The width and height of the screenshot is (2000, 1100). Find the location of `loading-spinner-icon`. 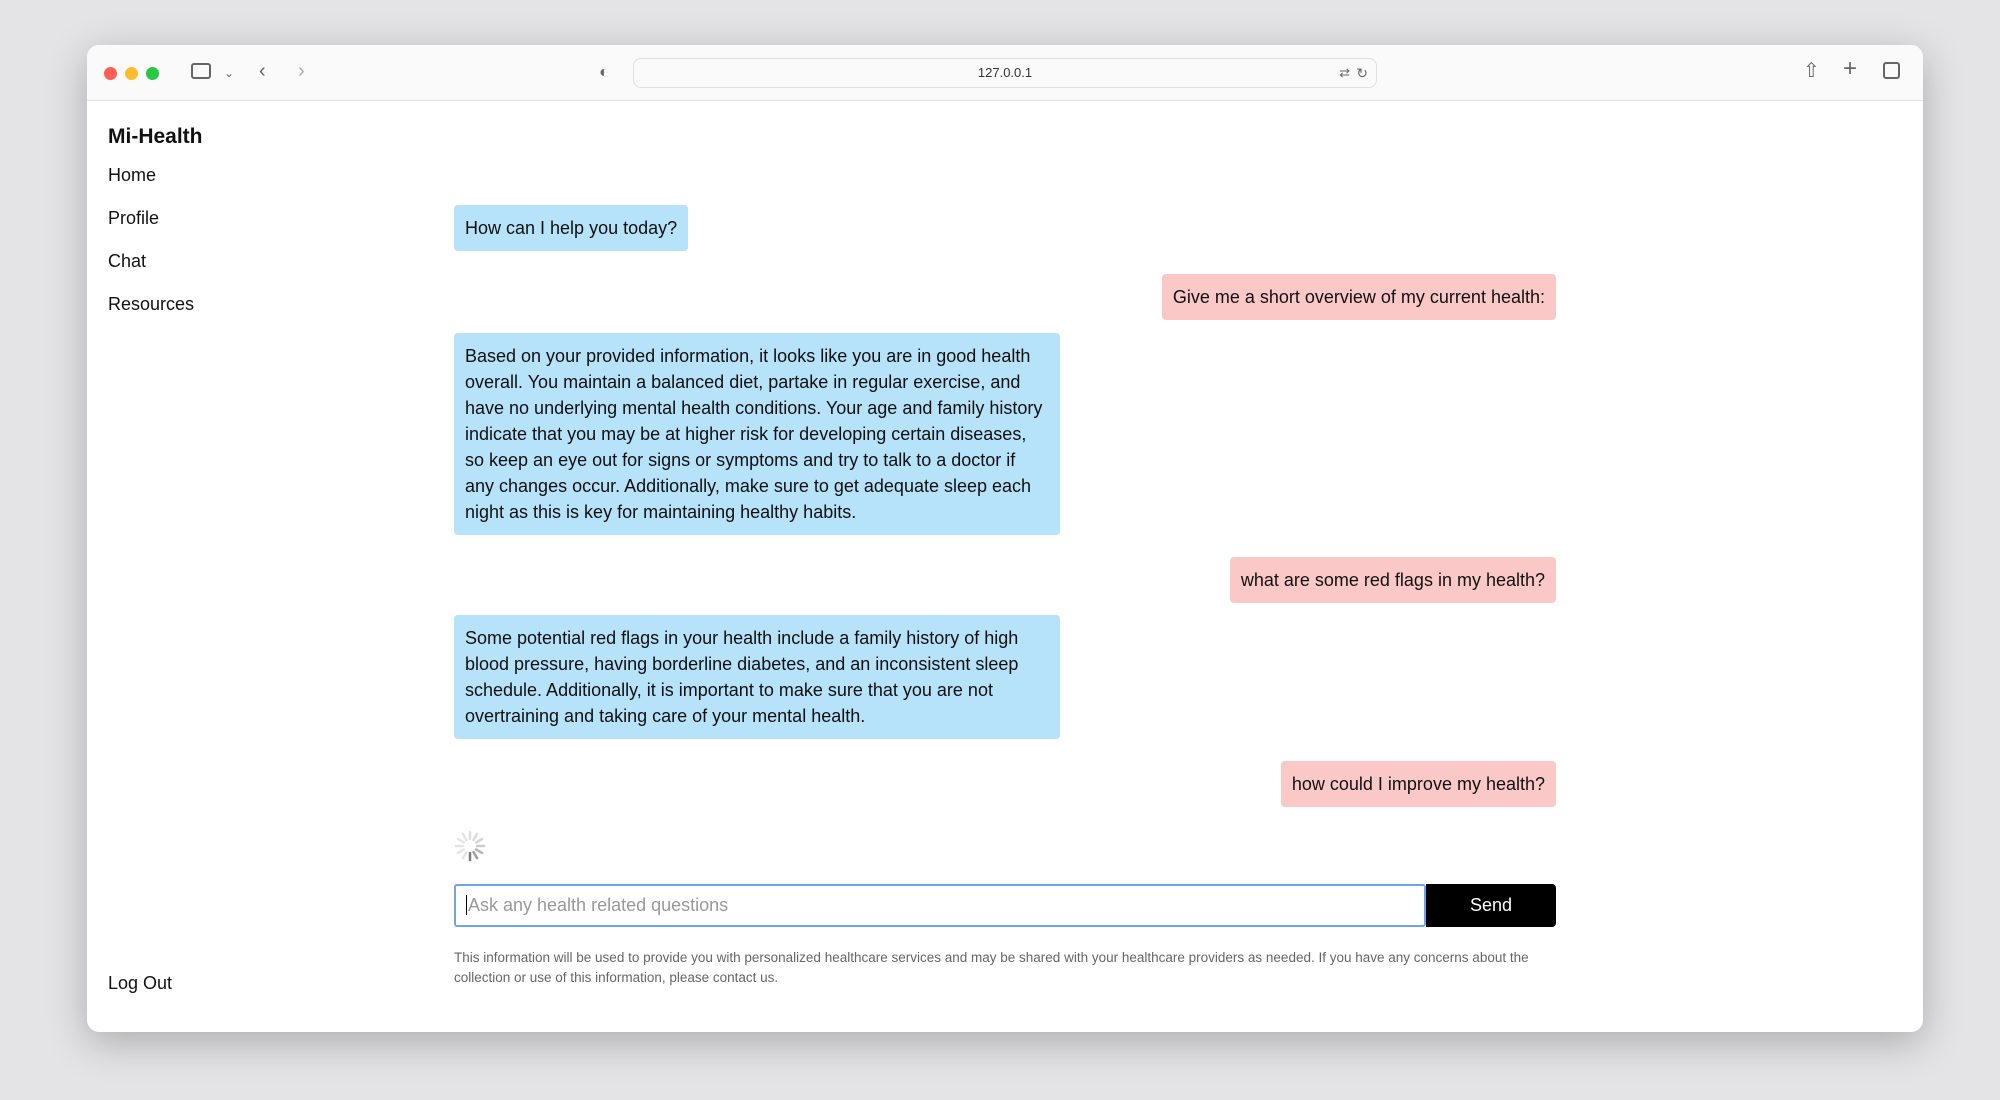

loading-spinner-icon is located at coordinates (470, 846).